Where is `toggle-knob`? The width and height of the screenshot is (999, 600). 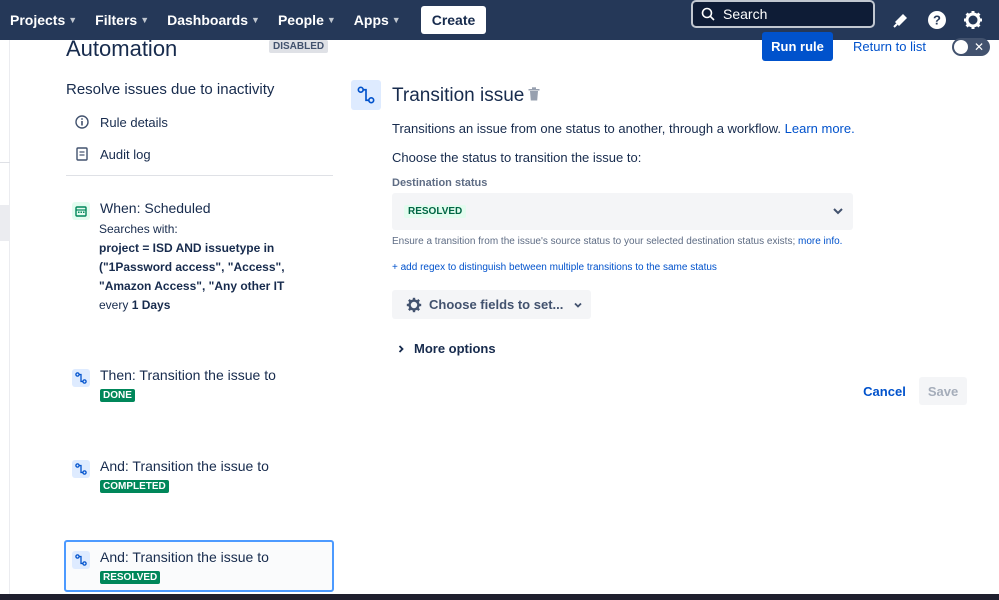 toggle-knob is located at coordinates (961, 47).